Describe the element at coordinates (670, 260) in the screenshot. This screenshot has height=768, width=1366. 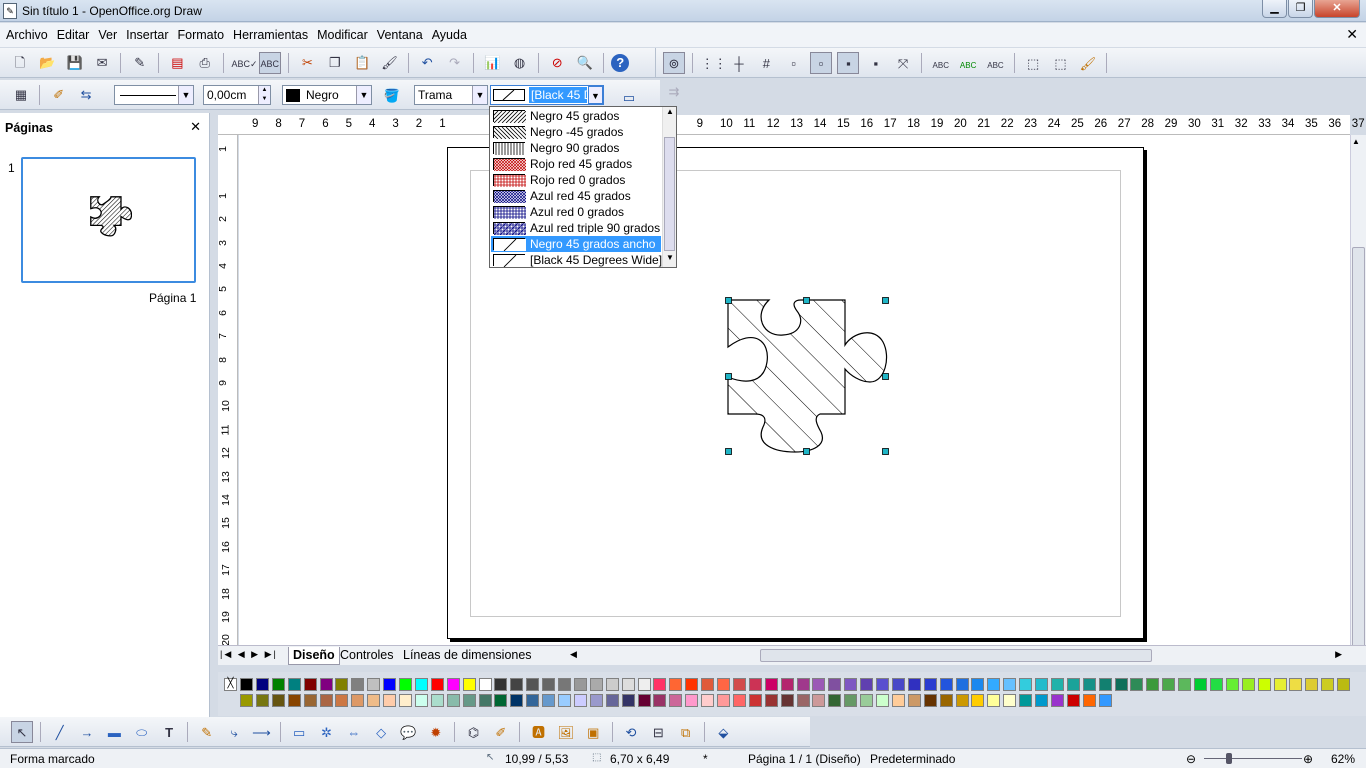
I see `scroll-down-icon: ▼` at that location.